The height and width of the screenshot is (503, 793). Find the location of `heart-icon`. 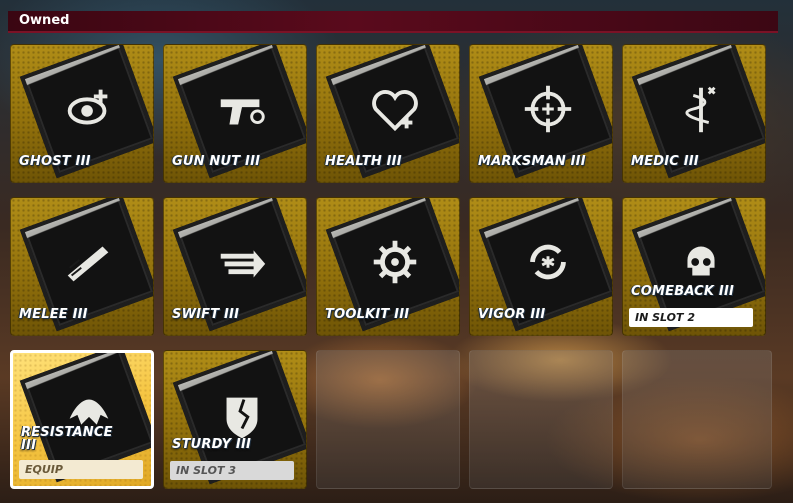

heart-icon is located at coordinates (395, 109).